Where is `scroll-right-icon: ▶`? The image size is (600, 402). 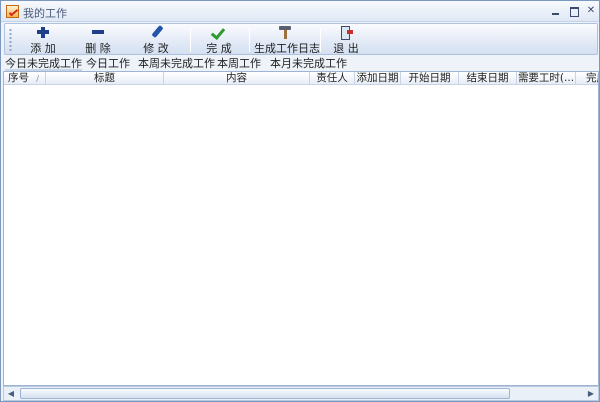 scroll-right-icon: ▶ is located at coordinates (591, 393).